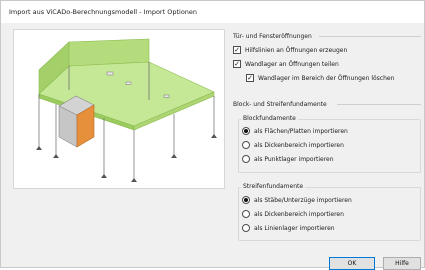  What do you see at coordinates (250, 78) in the screenshot?
I see `checkbox-wandlager-loeschen: ✓` at bounding box center [250, 78].